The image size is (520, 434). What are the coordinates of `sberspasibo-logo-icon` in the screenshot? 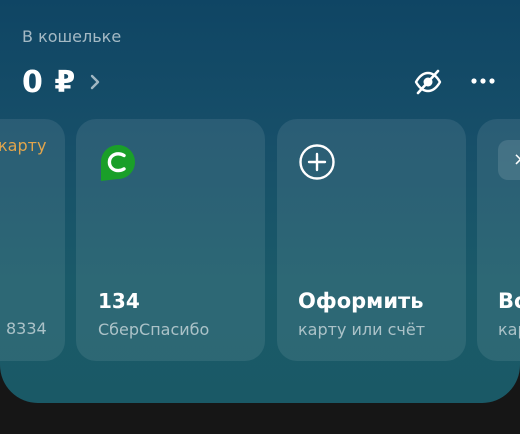 It's located at (118, 163).